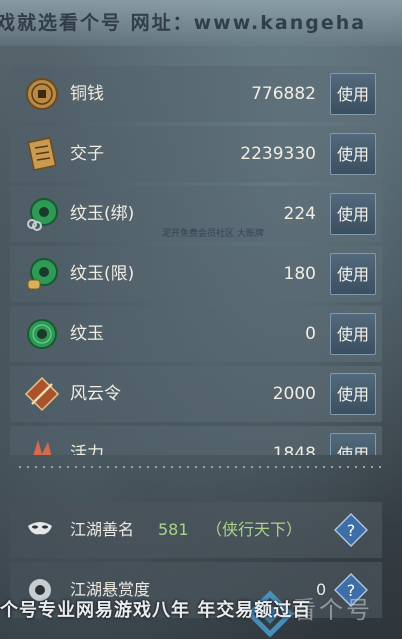  I want to click on reputation-name: 江湖善名, so click(102, 529).